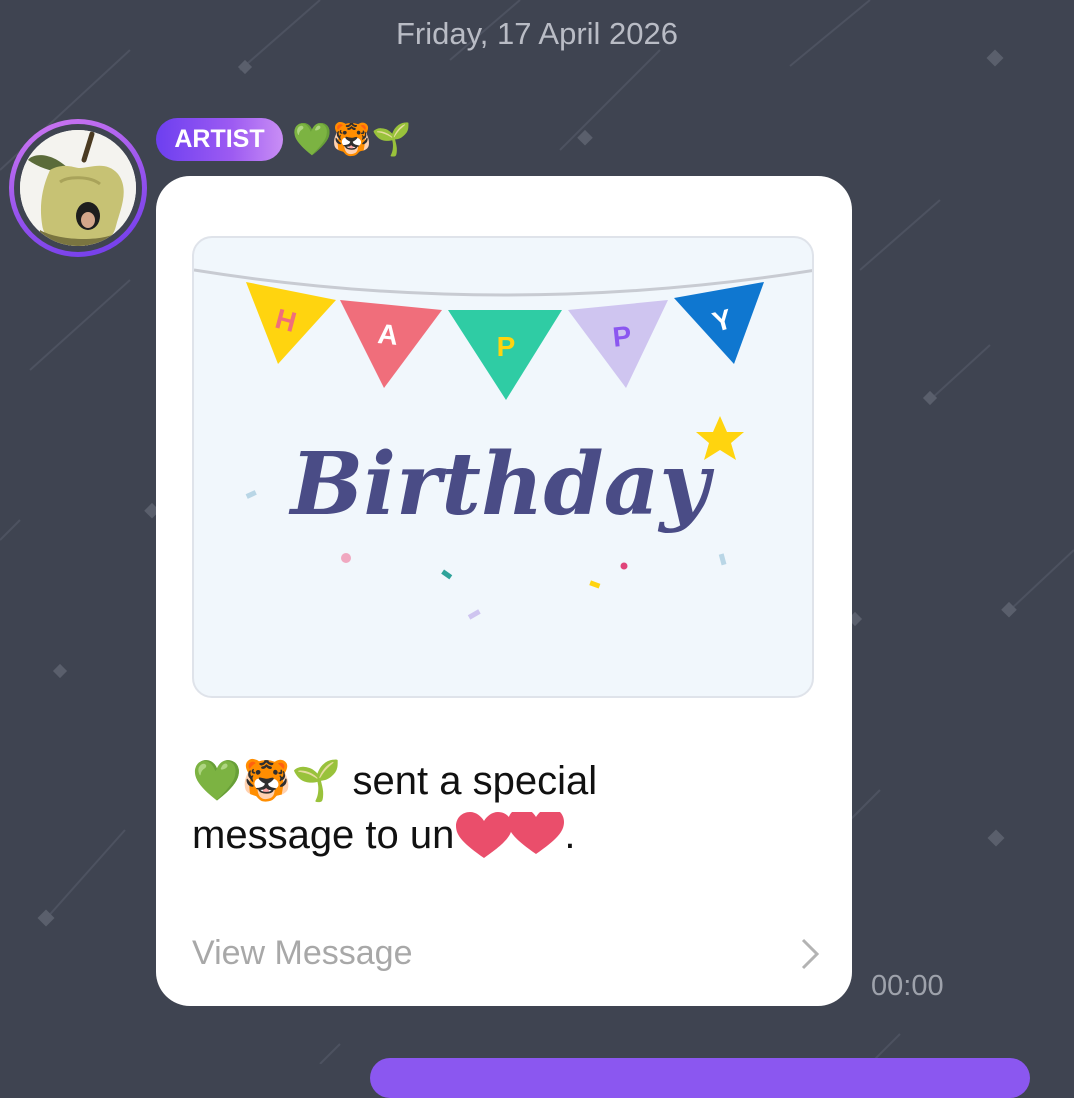 The image size is (1074, 1098). I want to click on redaction-hearts, so click(509, 833).